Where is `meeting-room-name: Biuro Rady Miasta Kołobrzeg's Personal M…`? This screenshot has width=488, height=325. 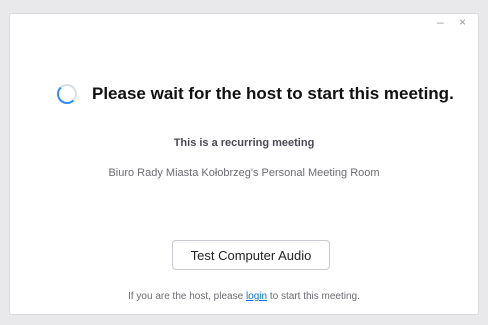
meeting-room-name: Biuro Rady Miasta Kołobrzeg's Personal M… is located at coordinates (244, 173).